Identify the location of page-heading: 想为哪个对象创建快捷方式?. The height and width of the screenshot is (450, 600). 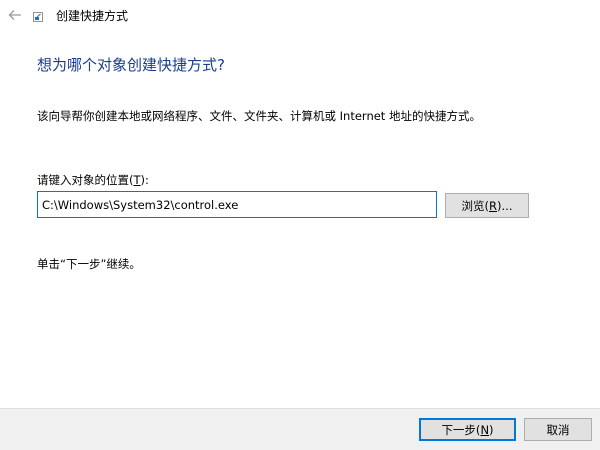
(131, 65).